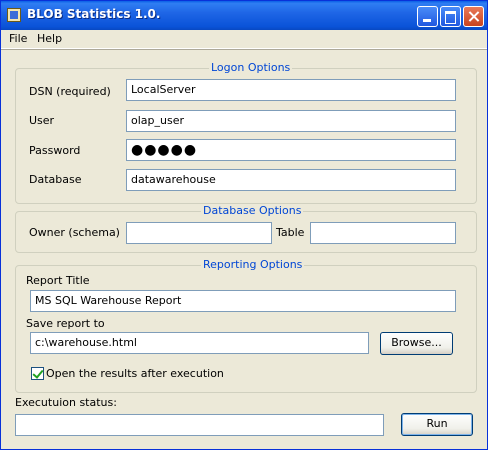 Image resolution: width=488 pixels, height=450 pixels. Describe the element at coordinates (199, 343) in the screenshot. I see `save-report-input: c:\warehouse.html` at that location.